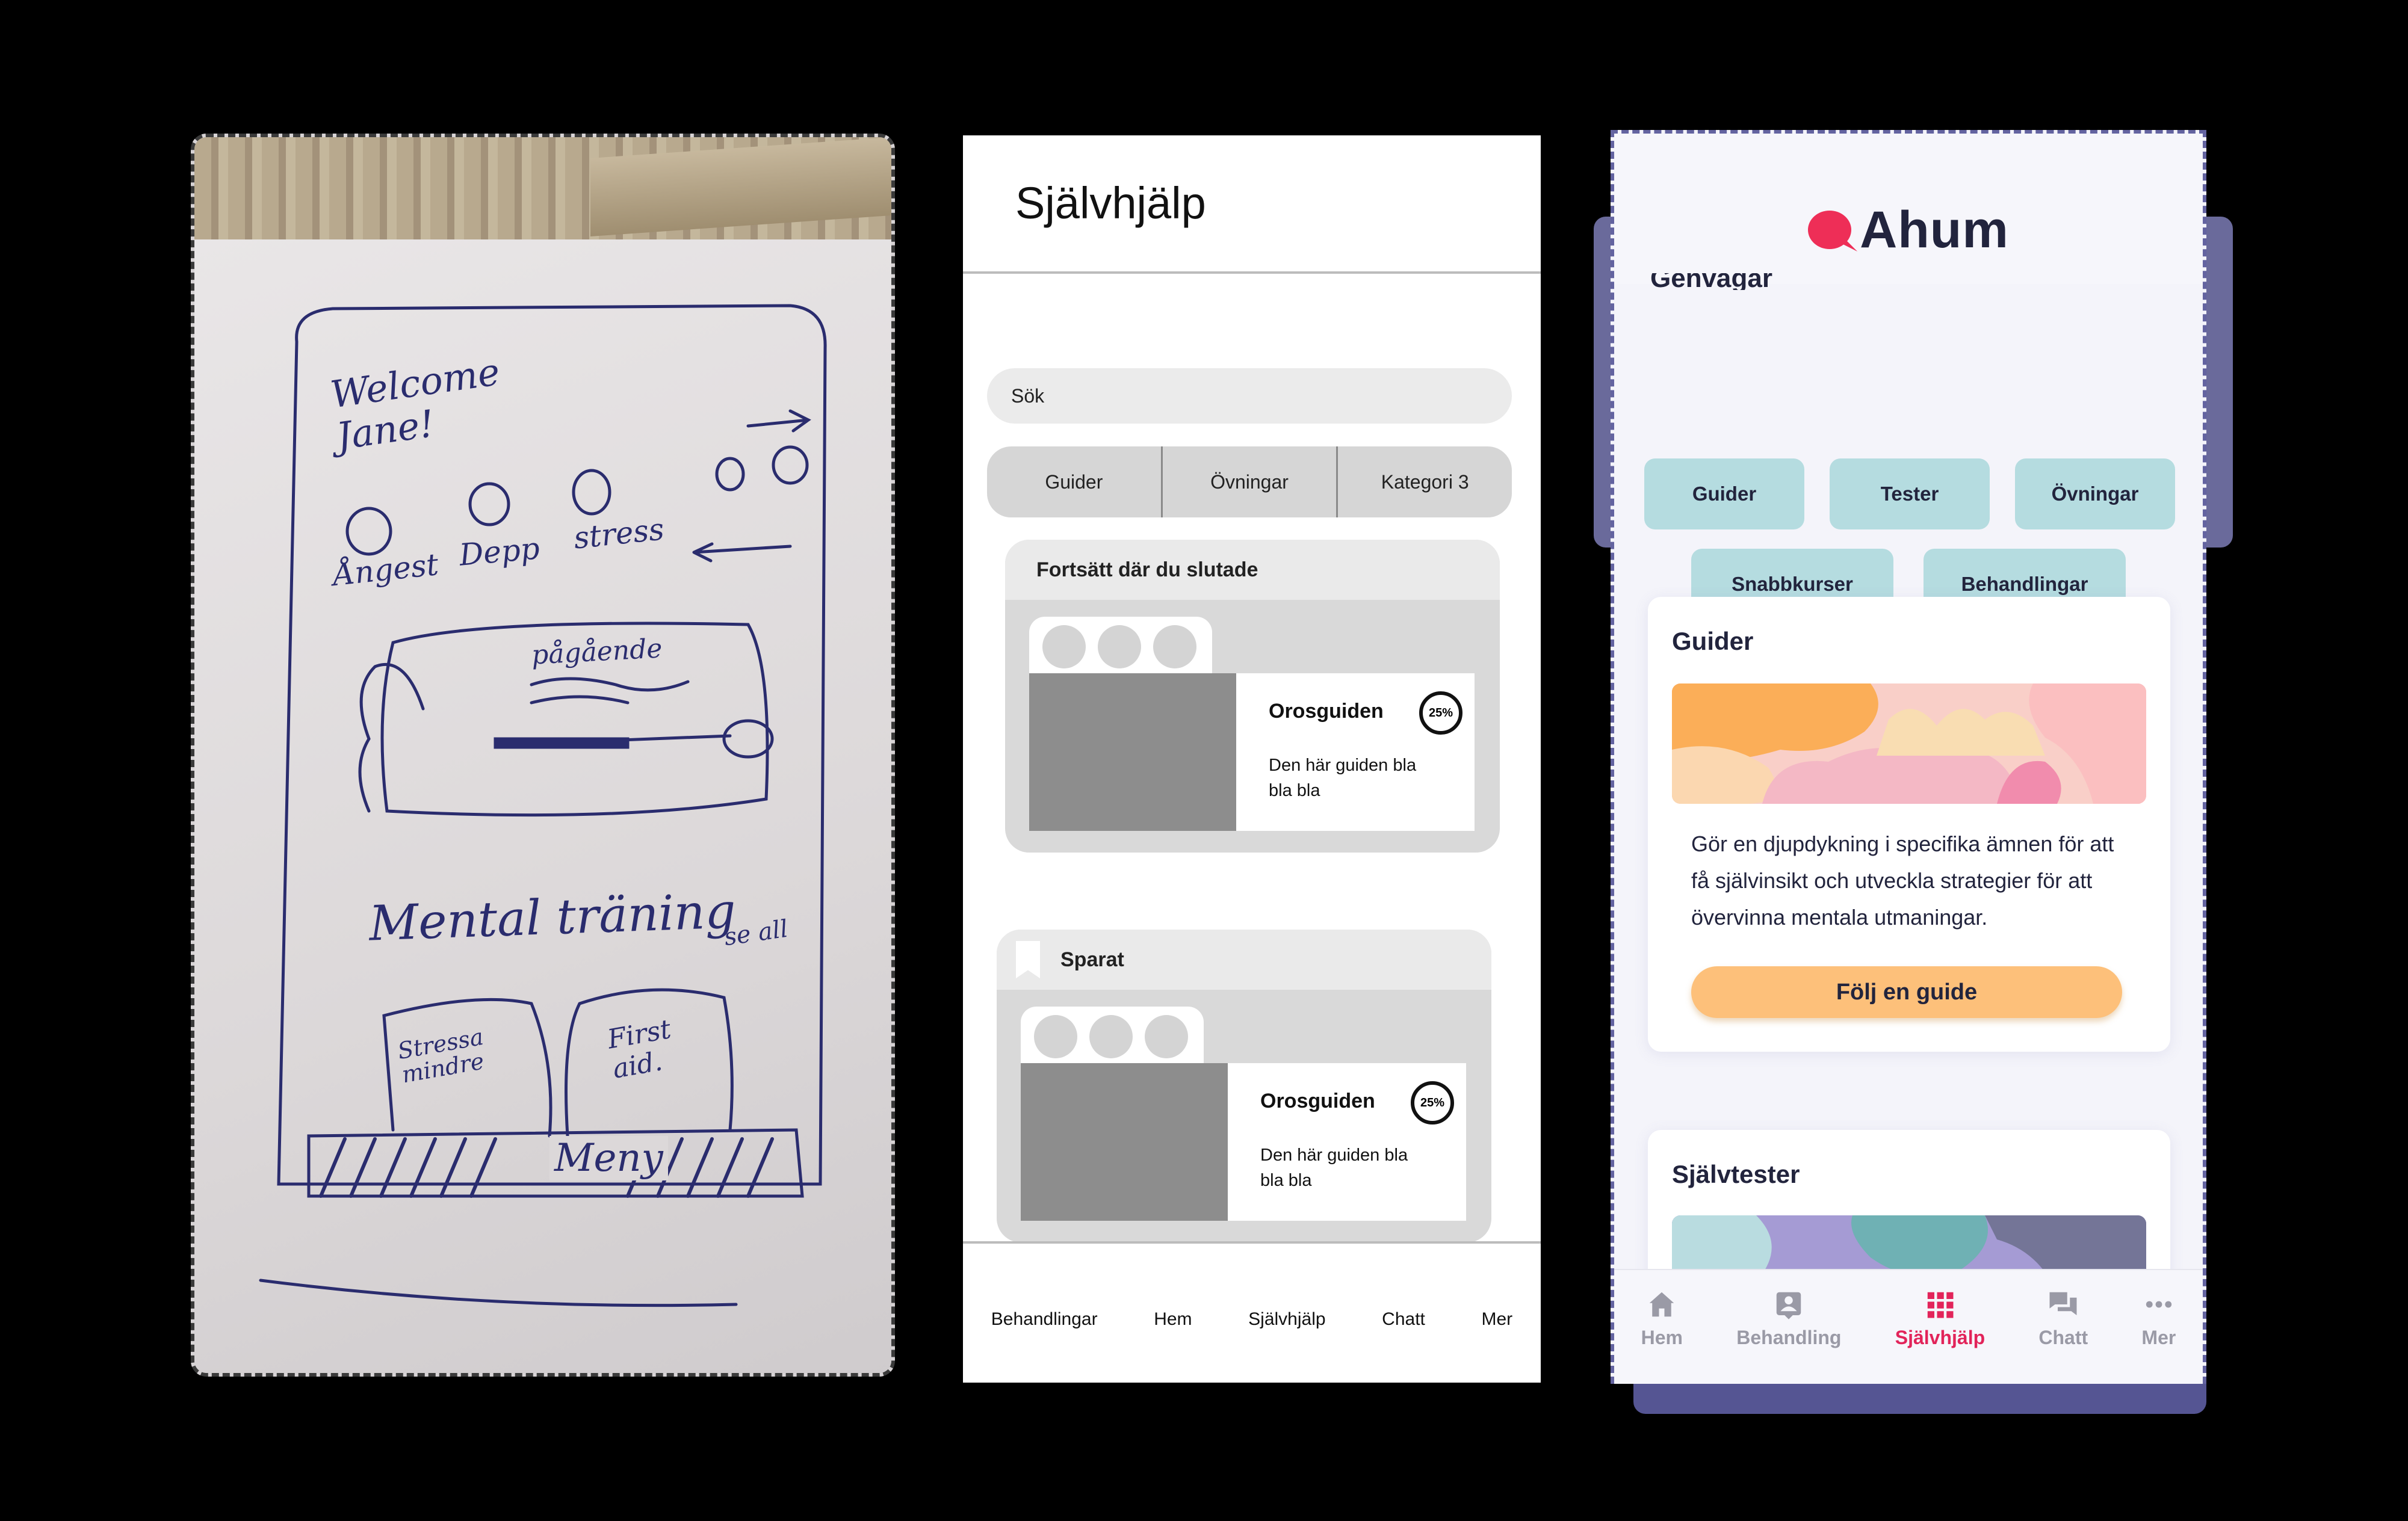 The height and width of the screenshot is (1521, 2408). What do you see at coordinates (1713, 641) in the screenshot?
I see `guides-card-title: Guider` at bounding box center [1713, 641].